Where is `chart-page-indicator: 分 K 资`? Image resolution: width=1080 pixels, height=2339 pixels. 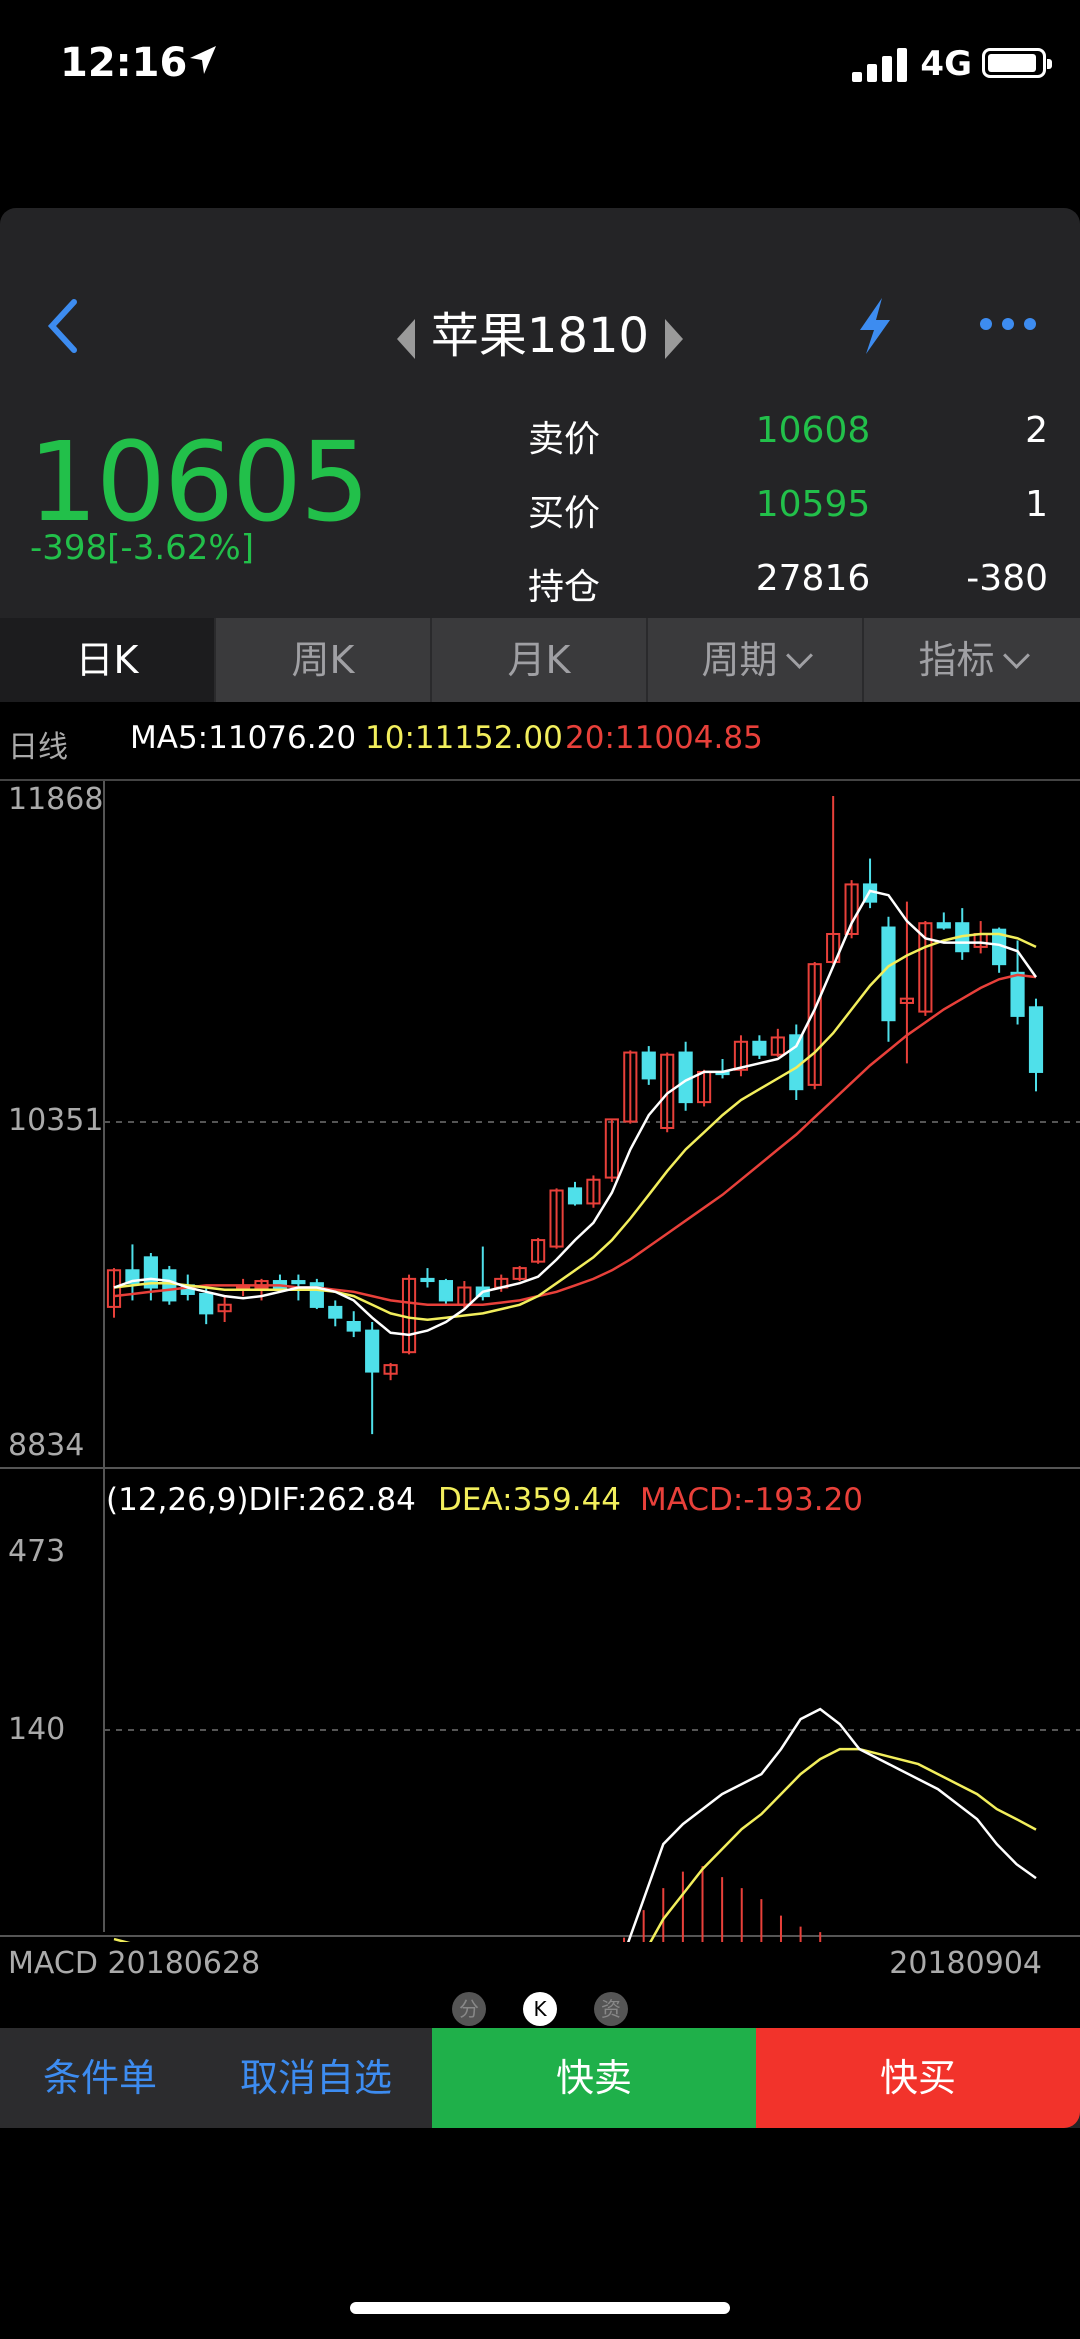 chart-page-indicator: 分 K 资 is located at coordinates (540, 2012).